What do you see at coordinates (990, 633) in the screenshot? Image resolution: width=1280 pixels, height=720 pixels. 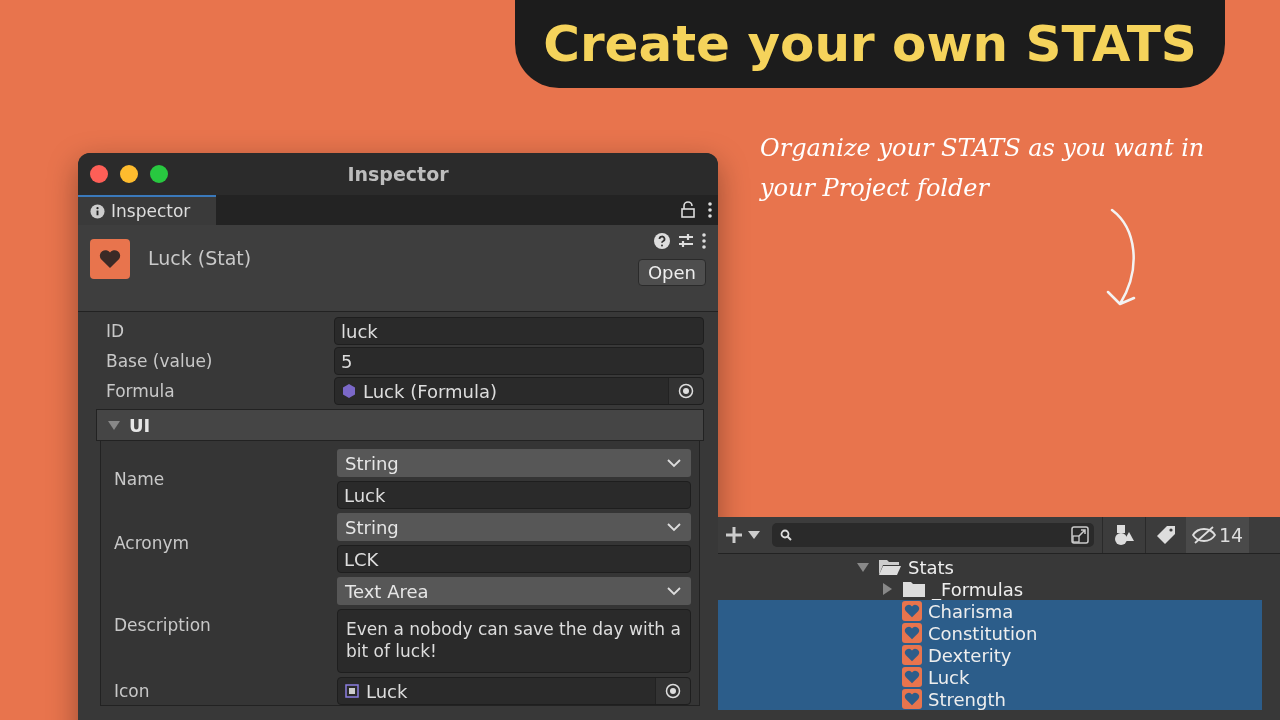 I see `tree-item: Constitution` at bounding box center [990, 633].